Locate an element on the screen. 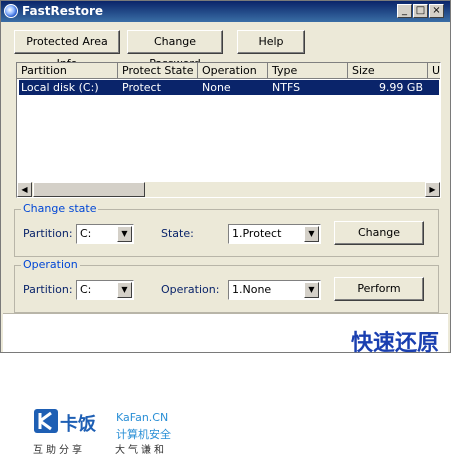 This screenshot has width=453, height=460. change-state-group-label: Change state is located at coordinates (60, 208).